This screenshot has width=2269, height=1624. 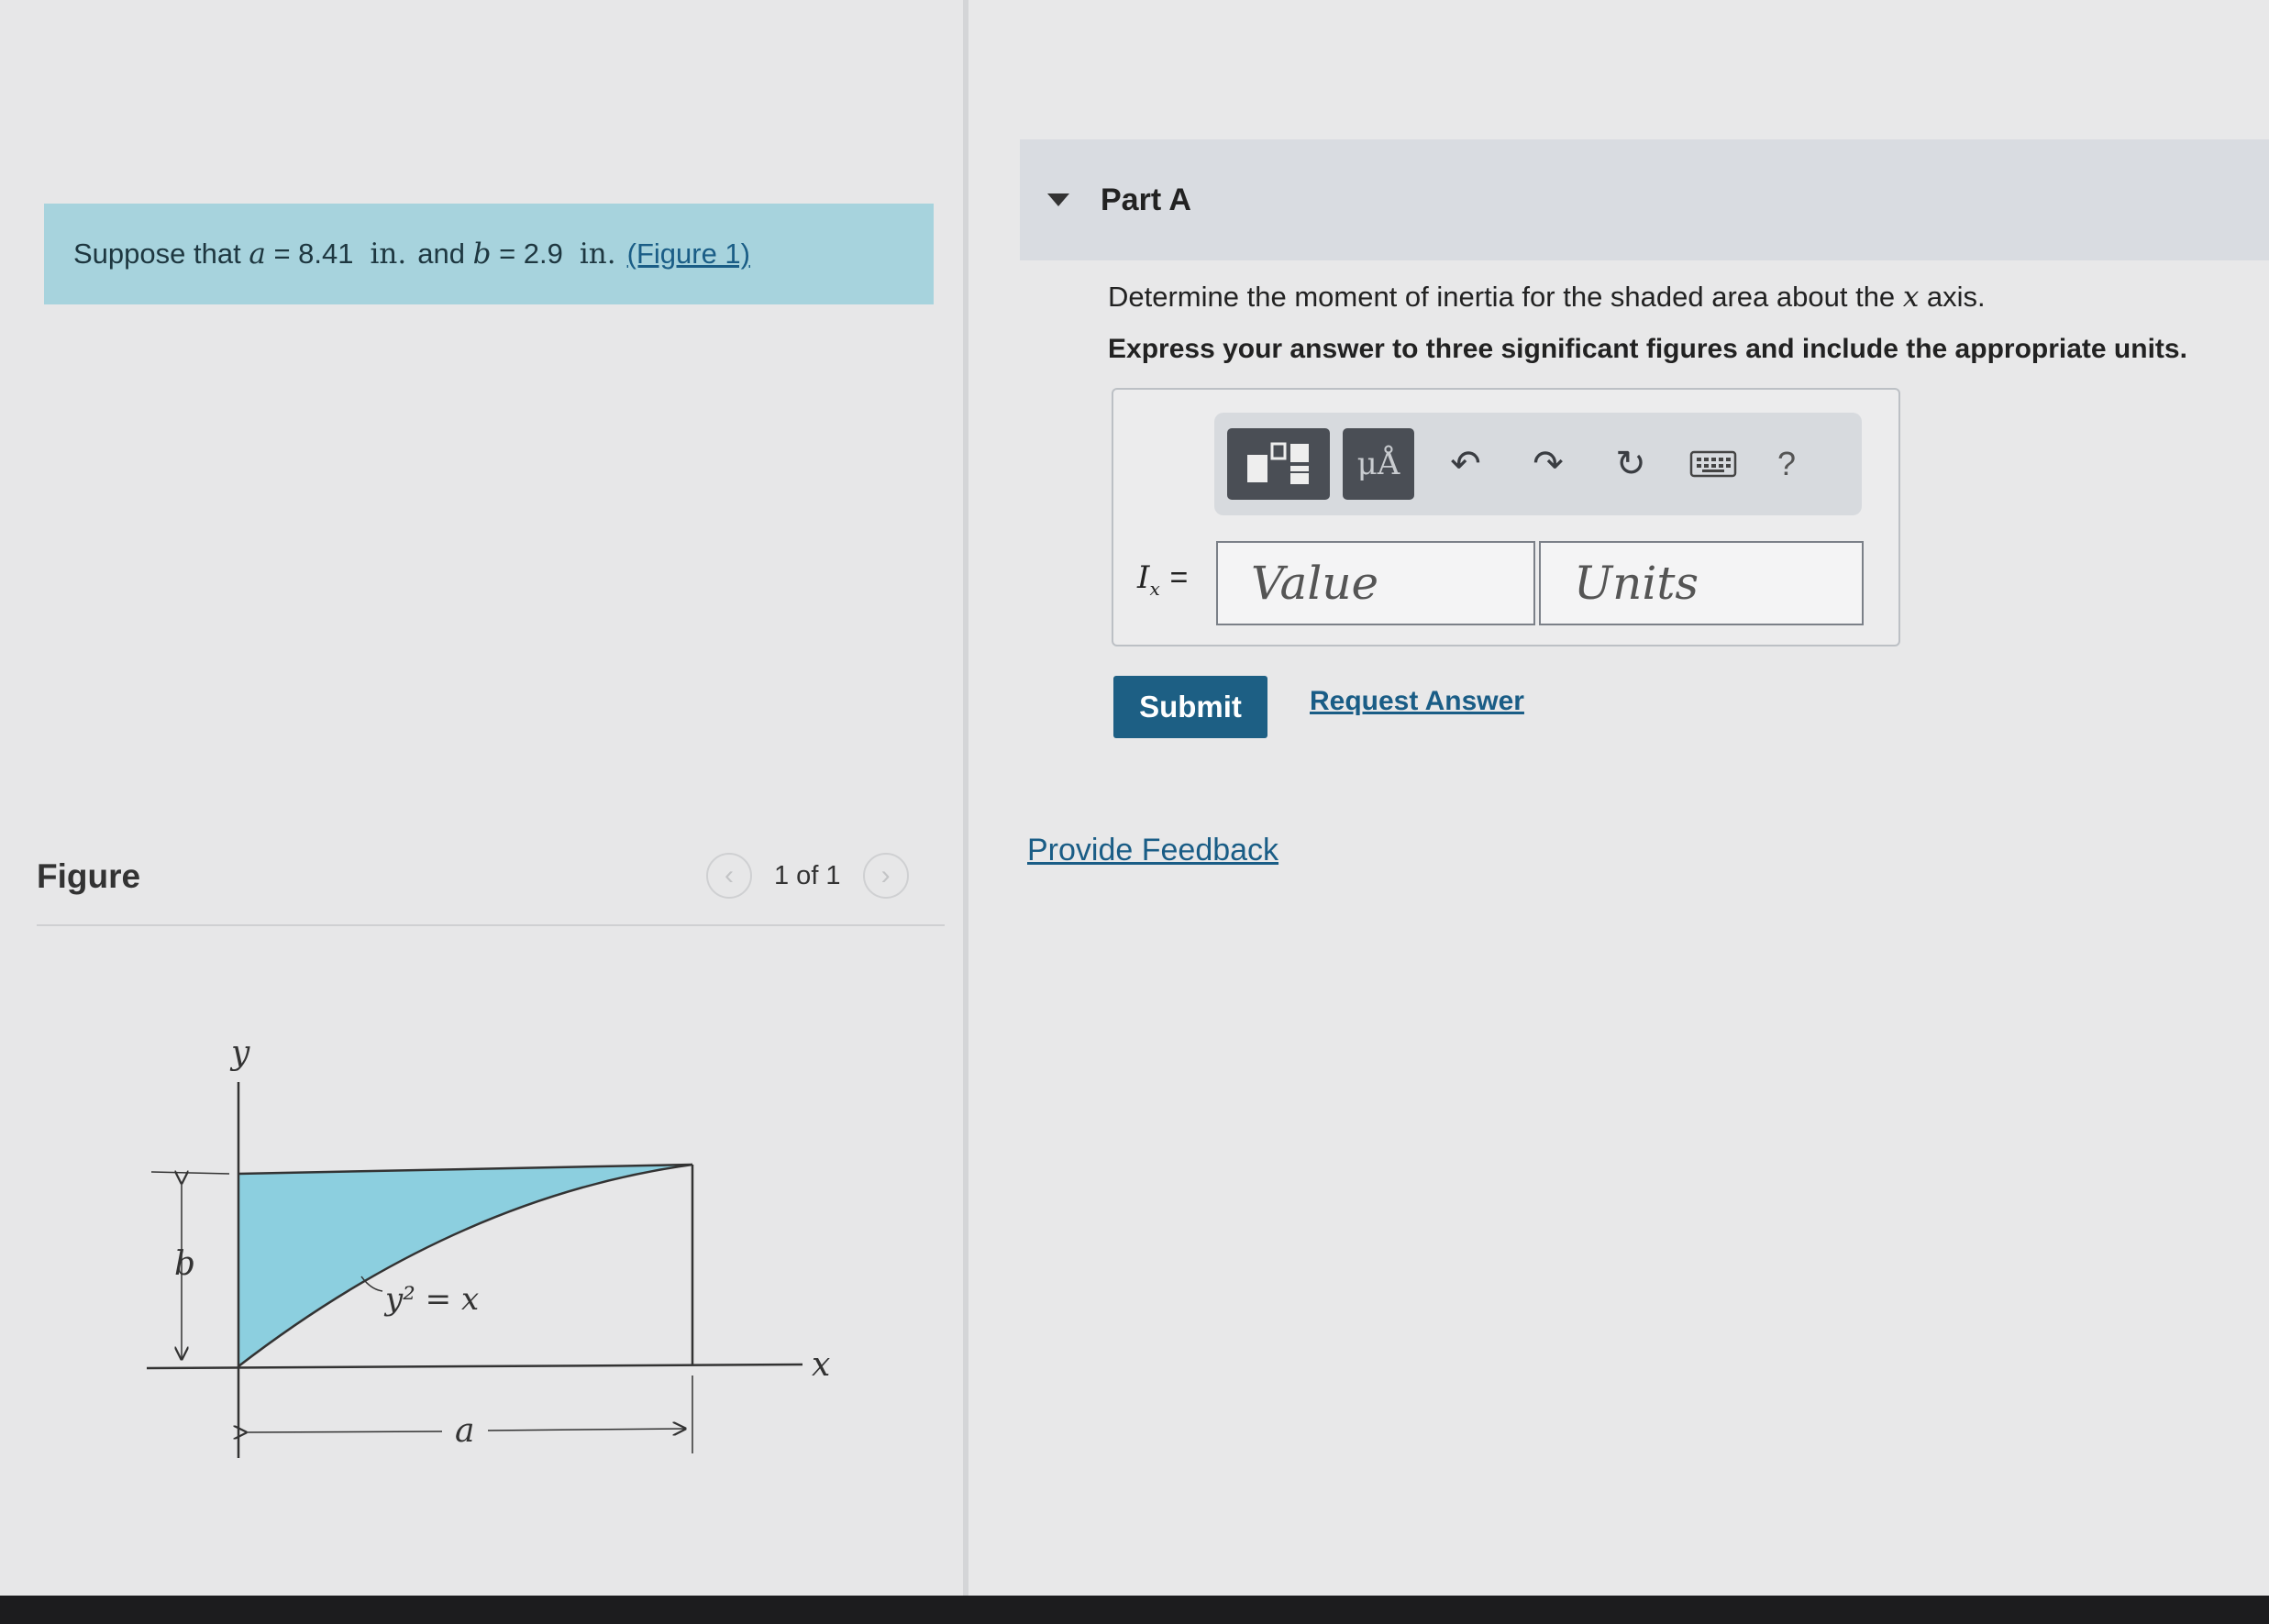 I want to click on chevron-left-icon: ‹, so click(x=729, y=876).